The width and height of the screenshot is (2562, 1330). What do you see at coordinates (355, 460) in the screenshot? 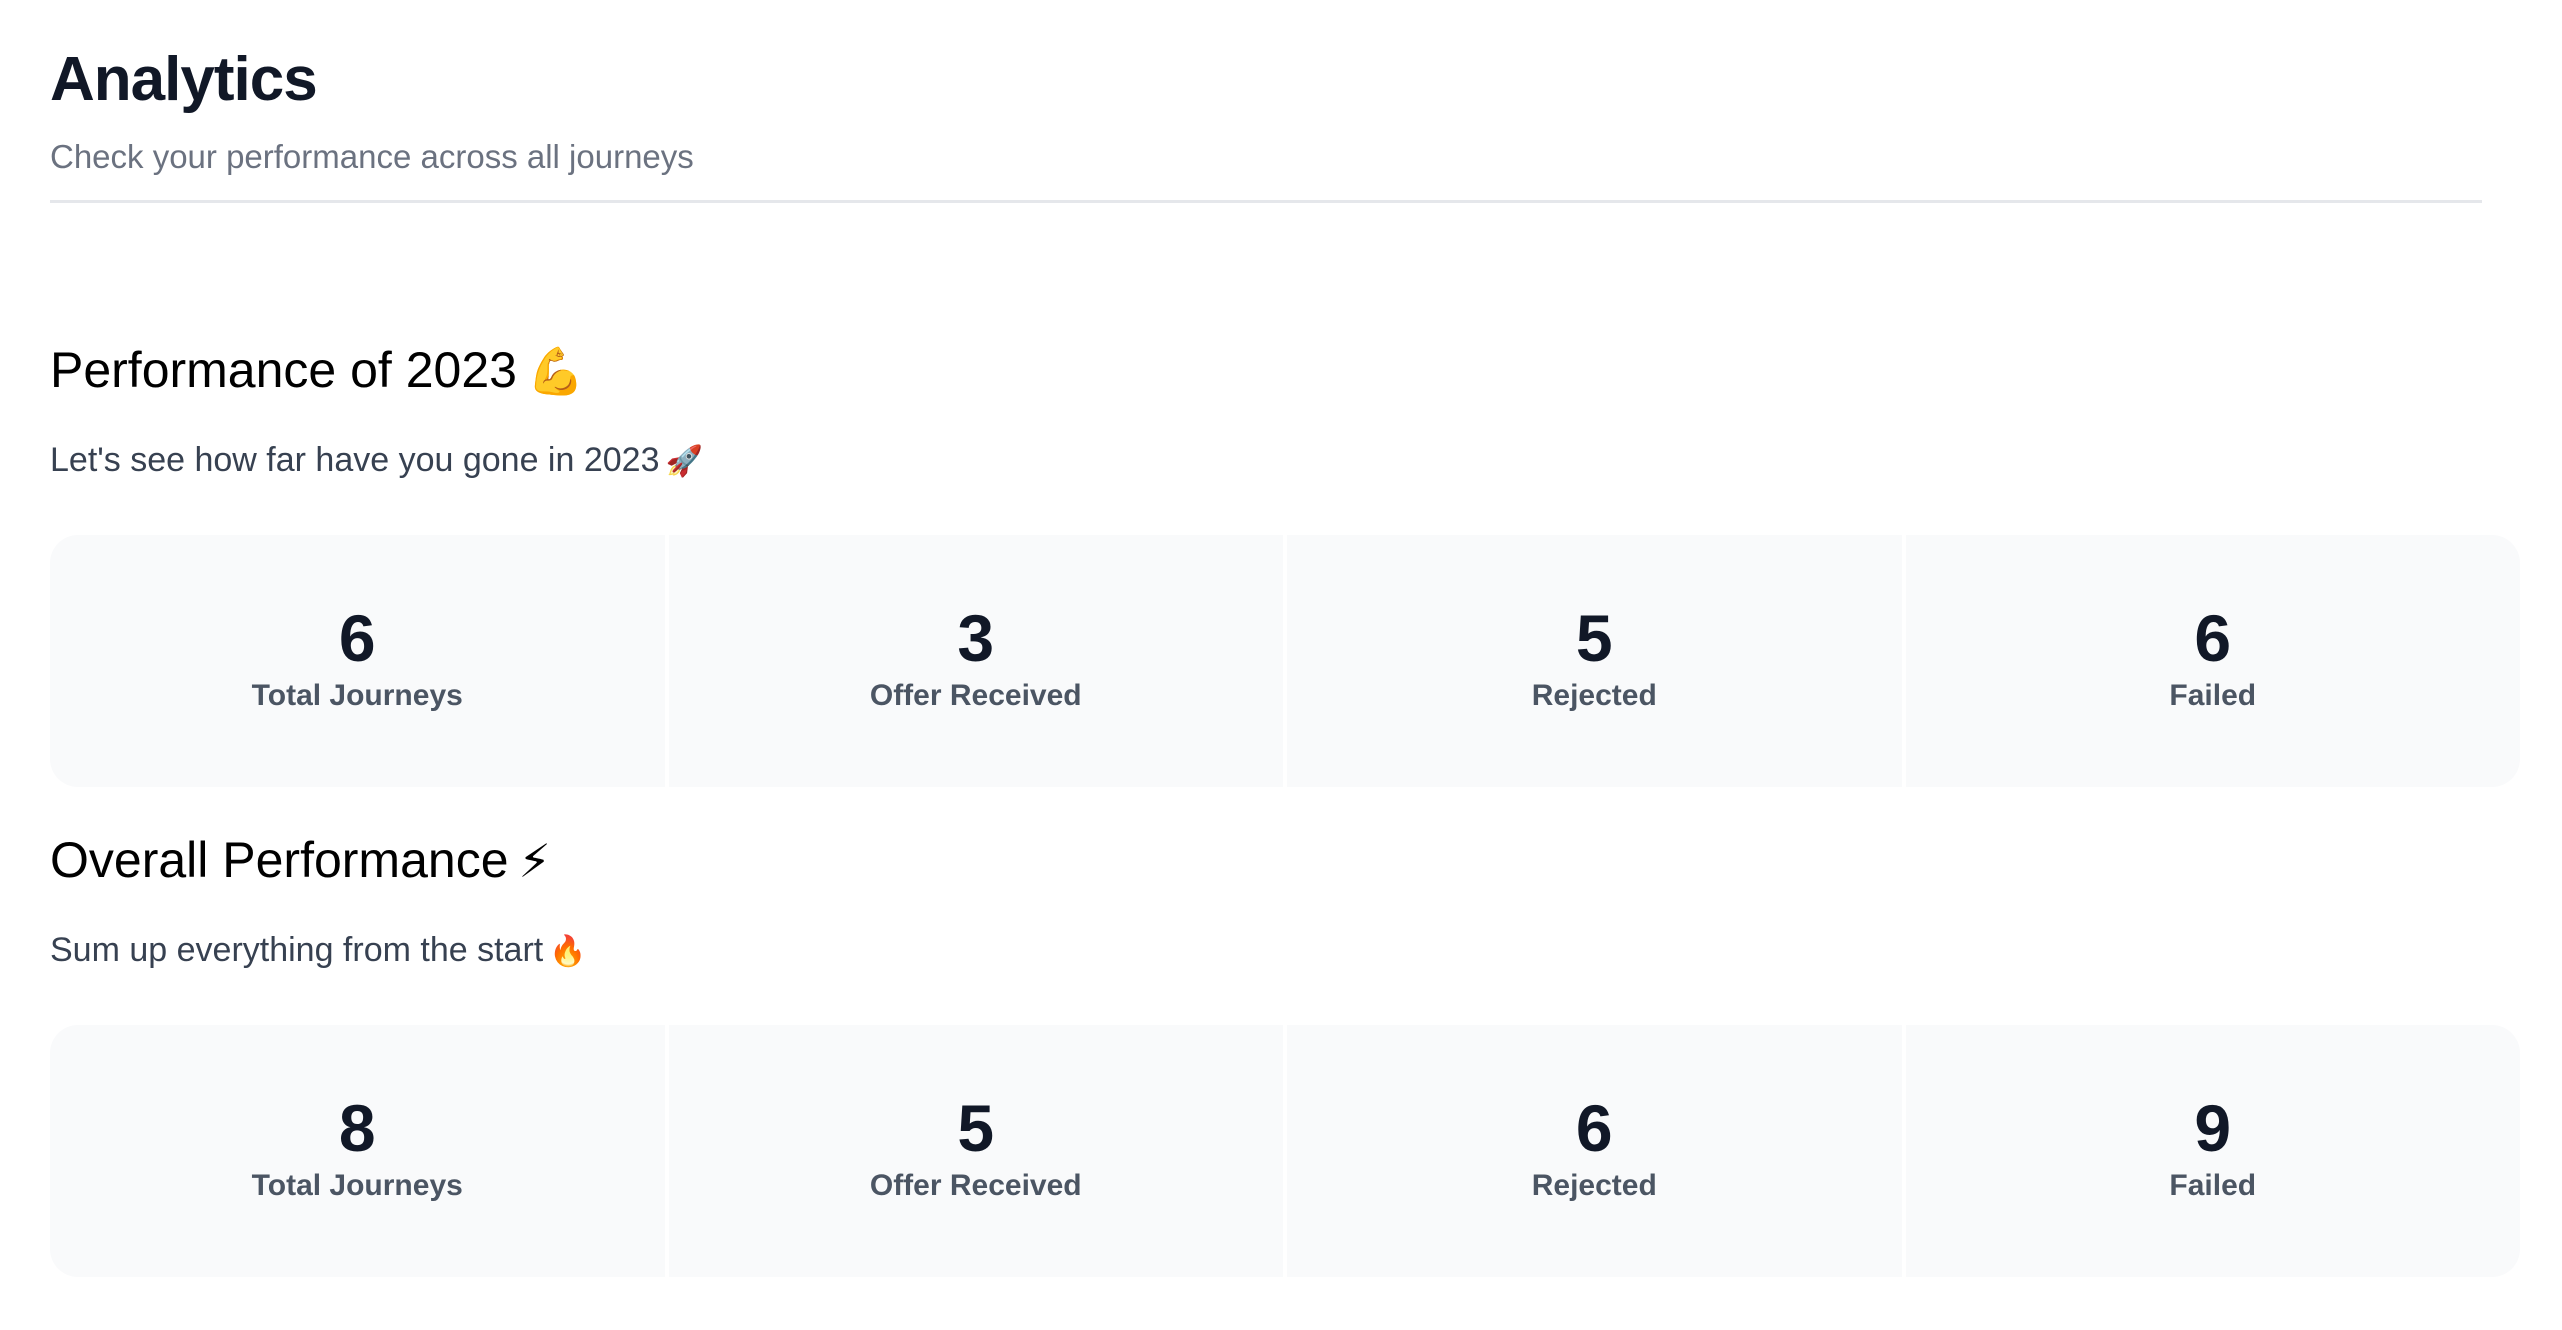
I see `section-description-text: Let's see how far have you gone in 2023` at bounding box center [355, 460].